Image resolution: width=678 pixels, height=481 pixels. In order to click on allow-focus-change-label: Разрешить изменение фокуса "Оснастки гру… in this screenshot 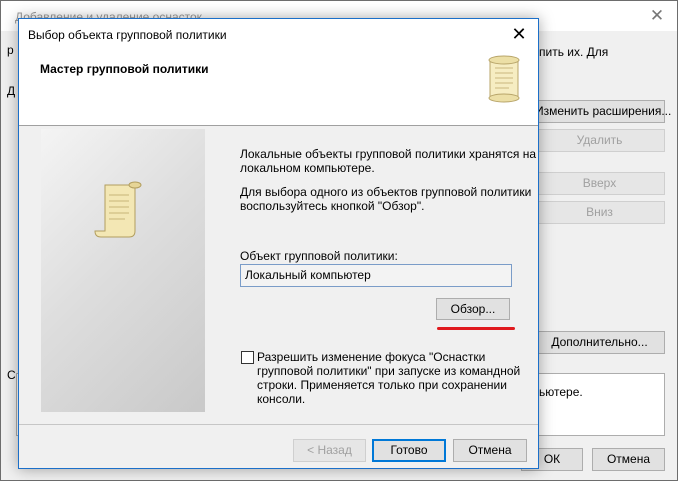, I will do `click(388, 378)`.